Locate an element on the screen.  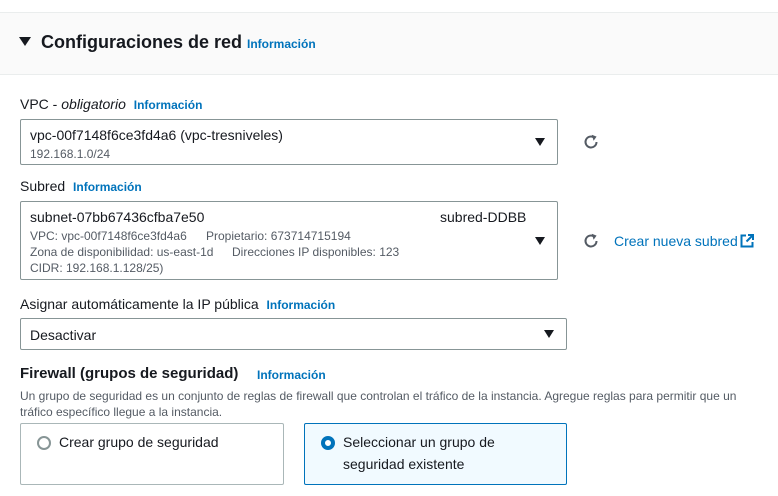
external-link-icon is located at coordinates (747, 241).